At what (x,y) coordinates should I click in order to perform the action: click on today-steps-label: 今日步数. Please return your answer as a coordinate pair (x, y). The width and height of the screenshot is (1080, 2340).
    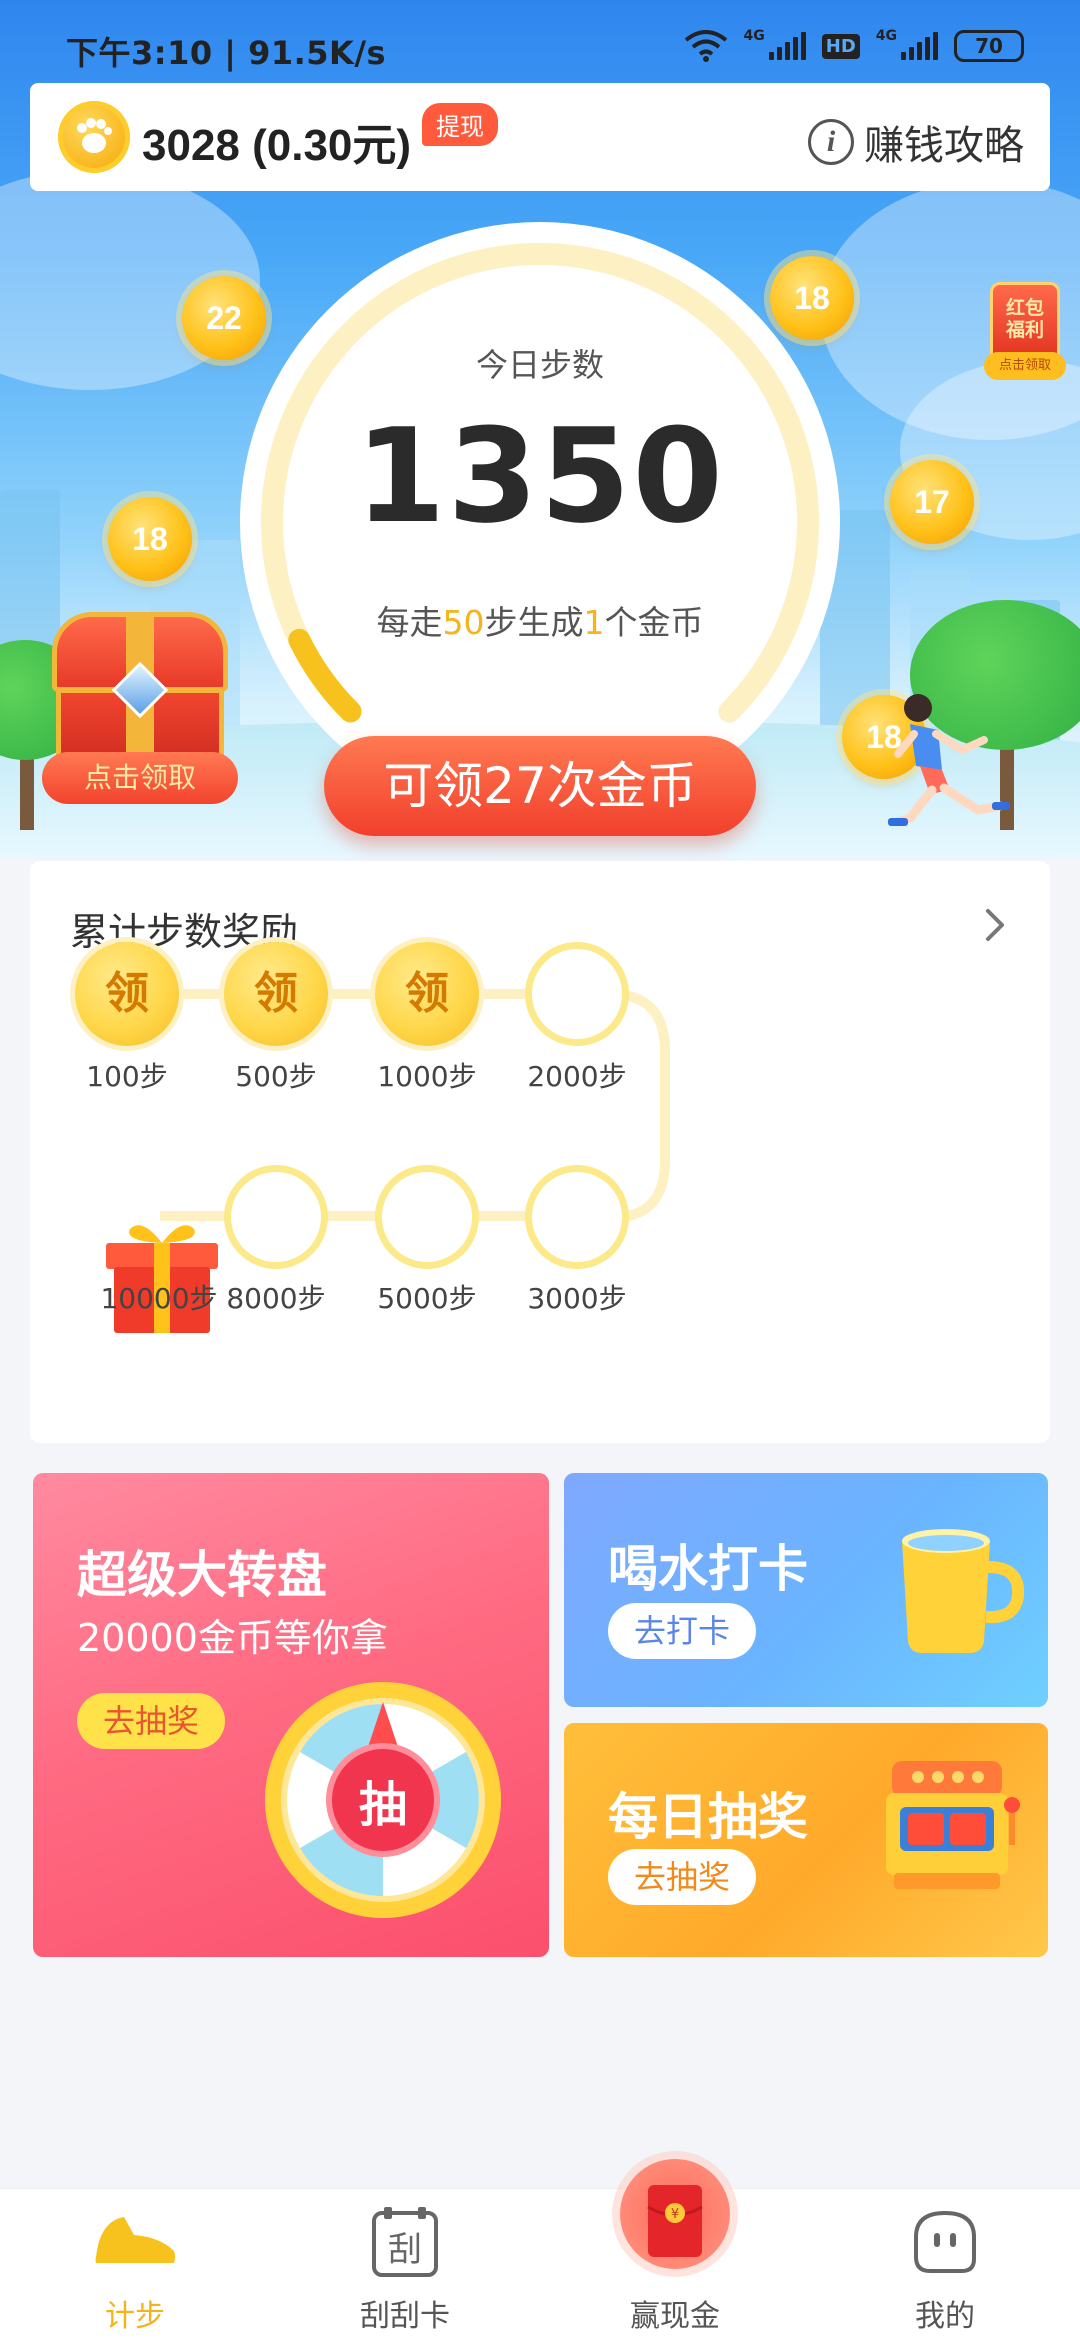
    Looking at the image, I should click on (539, 365).